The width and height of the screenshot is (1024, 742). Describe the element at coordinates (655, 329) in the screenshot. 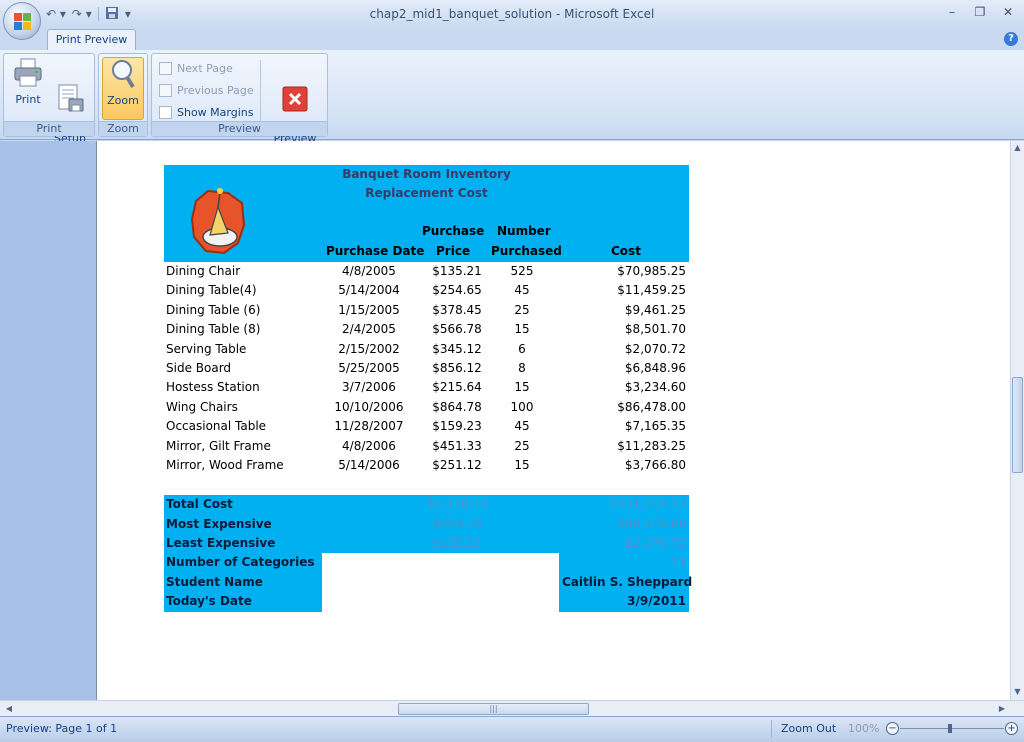

I see `row-cost: $8,501.70` at that location.